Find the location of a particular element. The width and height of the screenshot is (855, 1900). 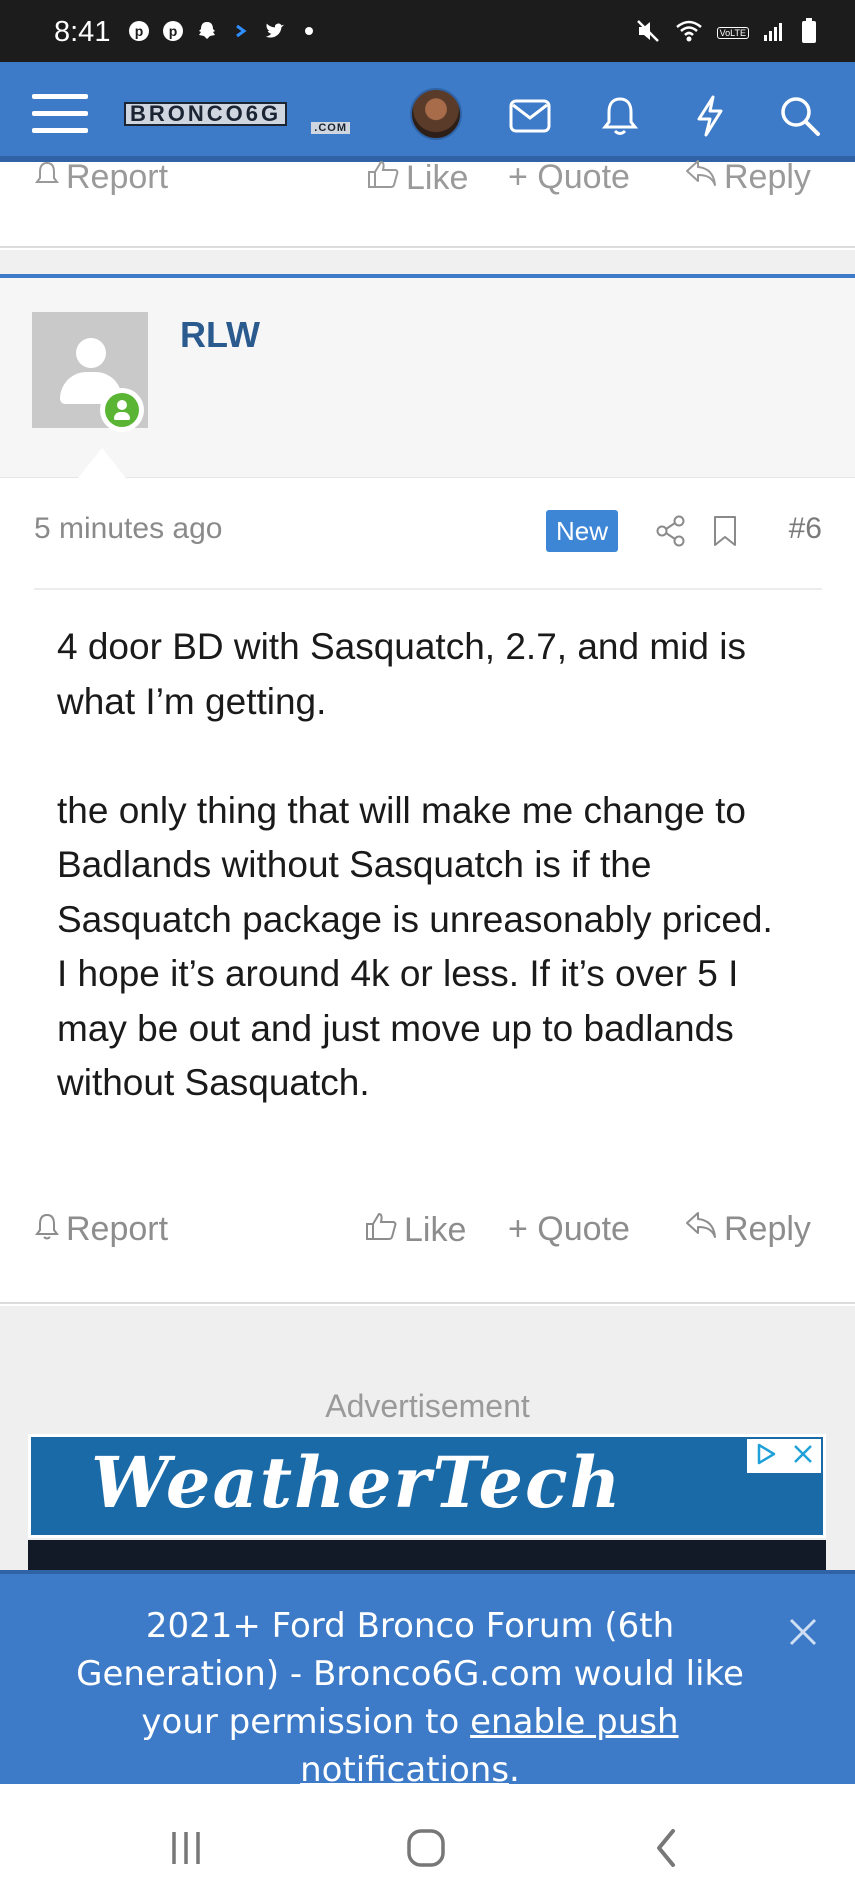

status-time: 8:41 is located at coordinates (82, 32).